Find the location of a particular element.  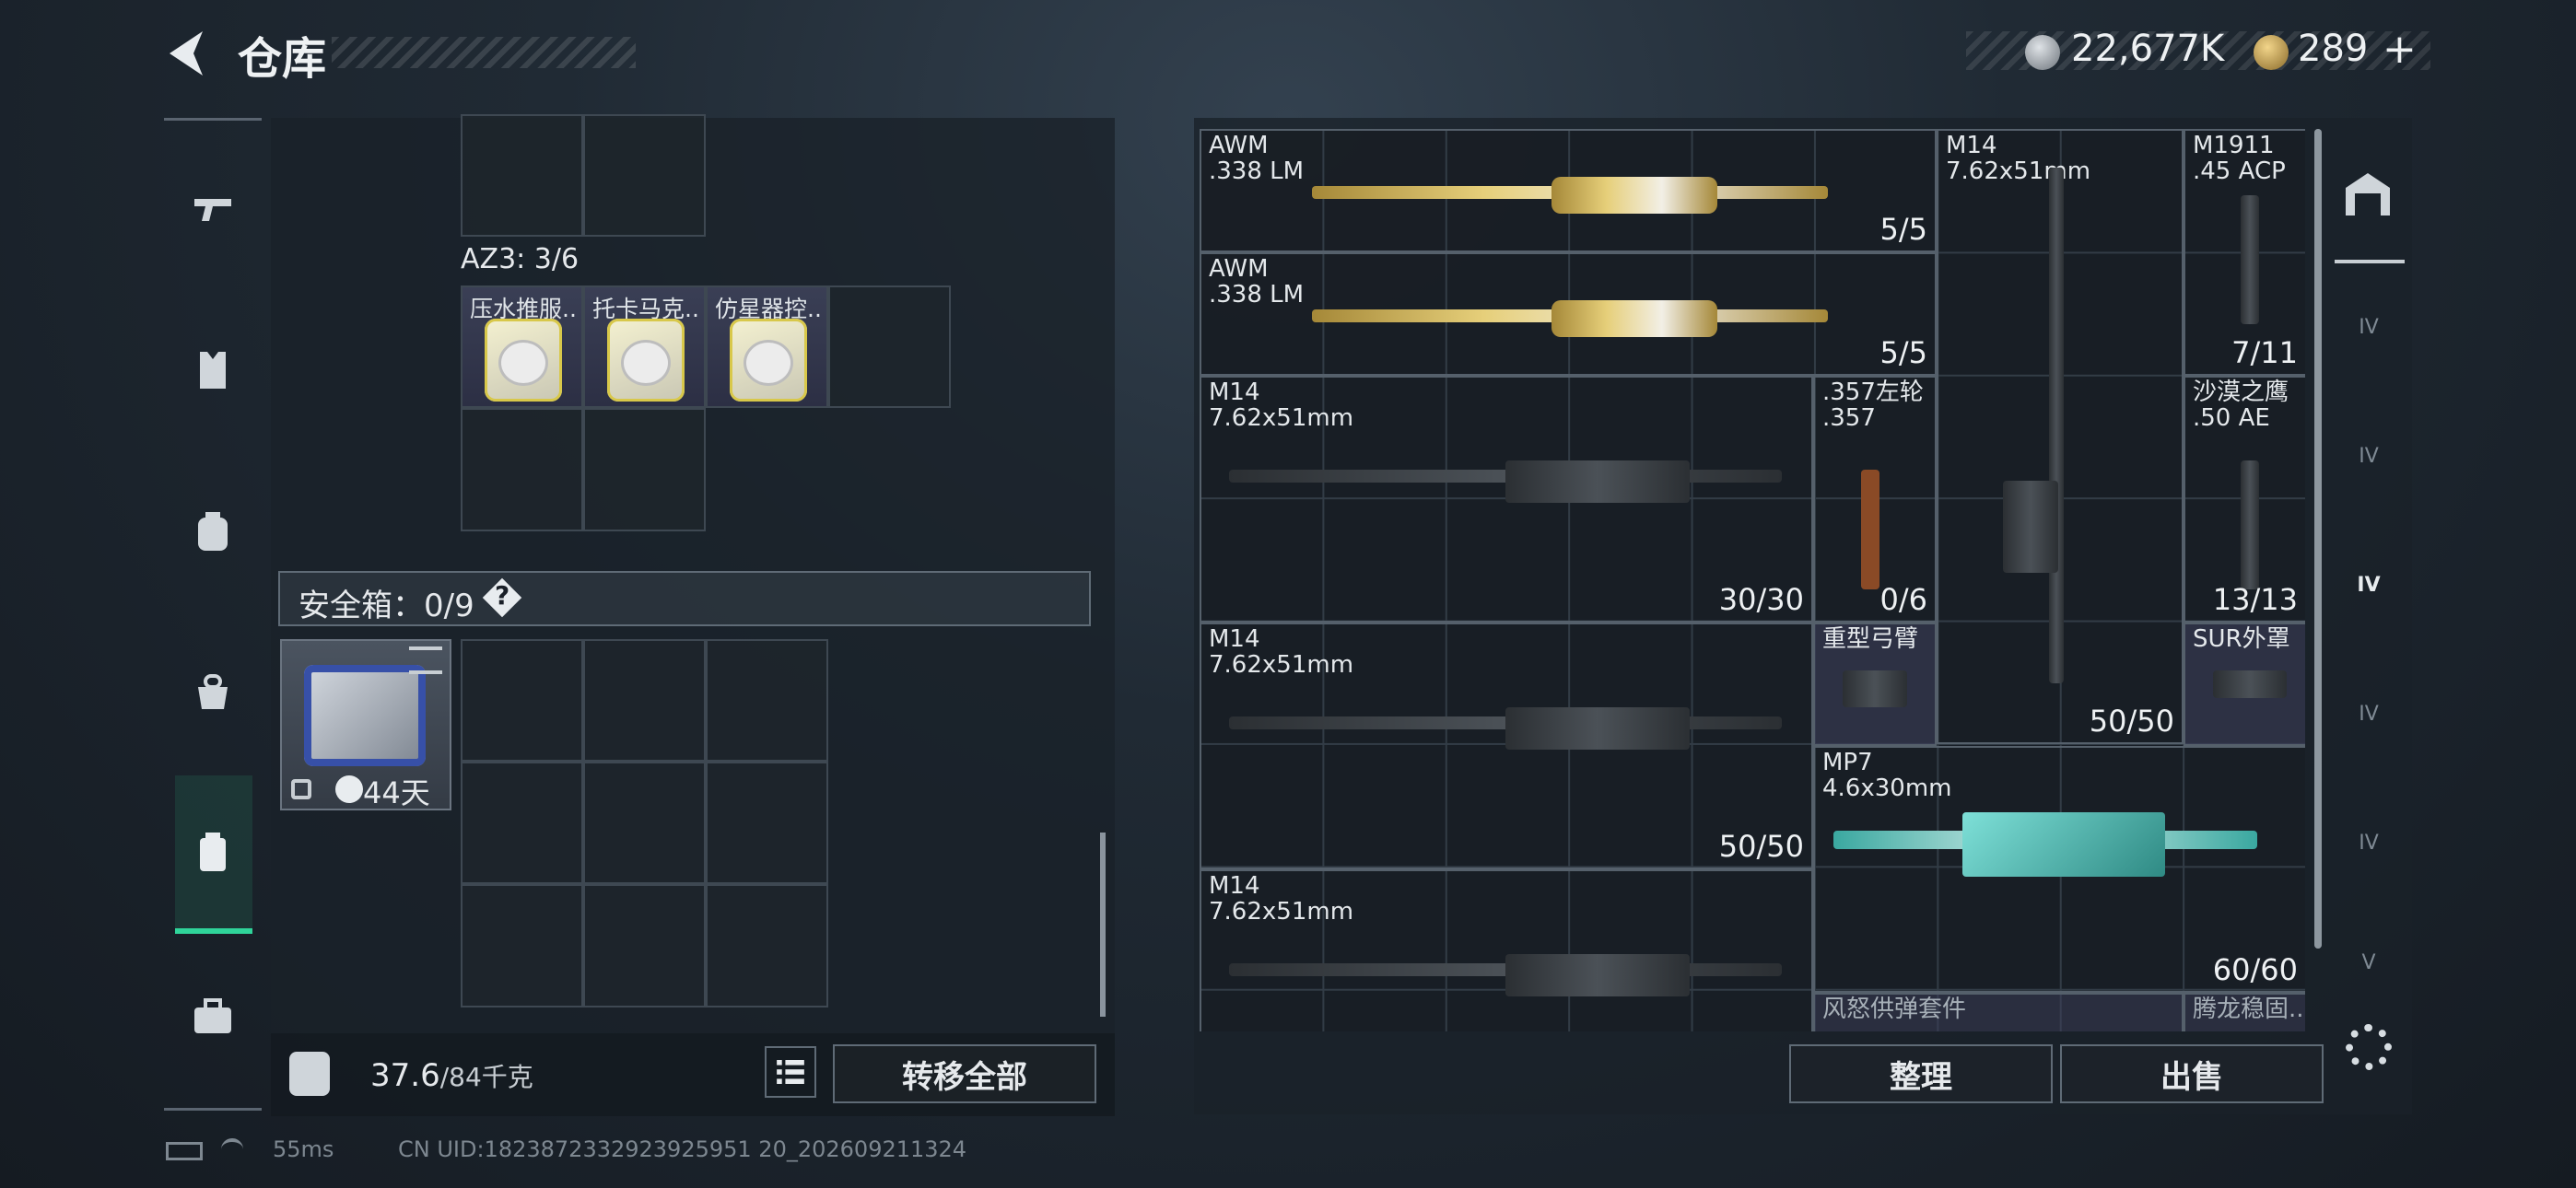

smg-body-icon is located at coordinates (2063, 844).